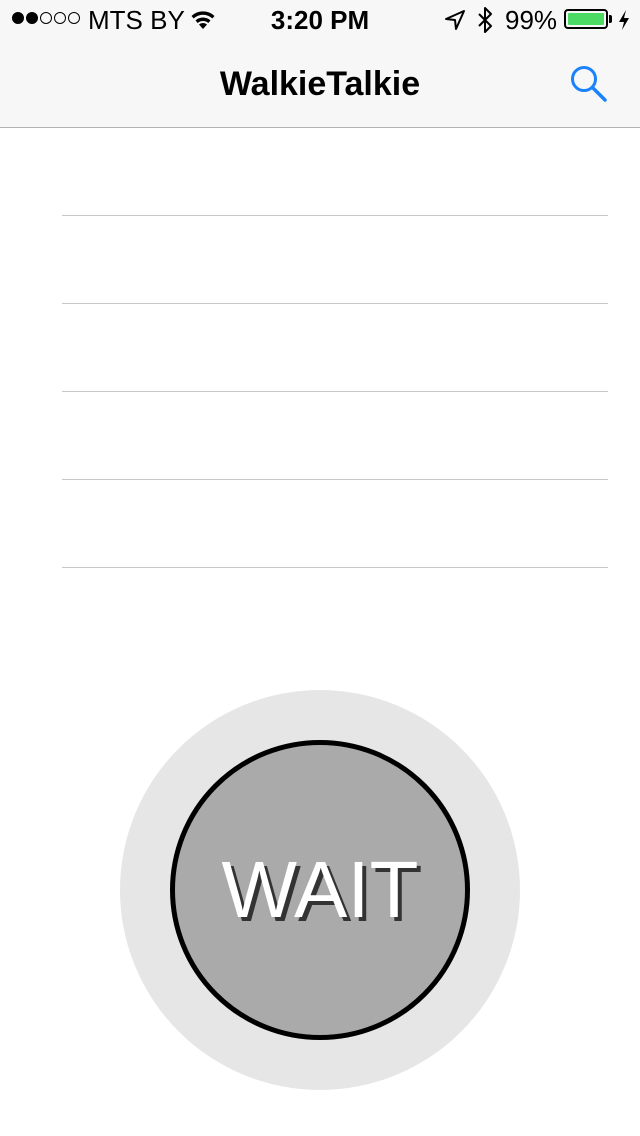 This screenshot has height=1136, width=640. I want to click on talk-button: WAIT, so click(320, 890).